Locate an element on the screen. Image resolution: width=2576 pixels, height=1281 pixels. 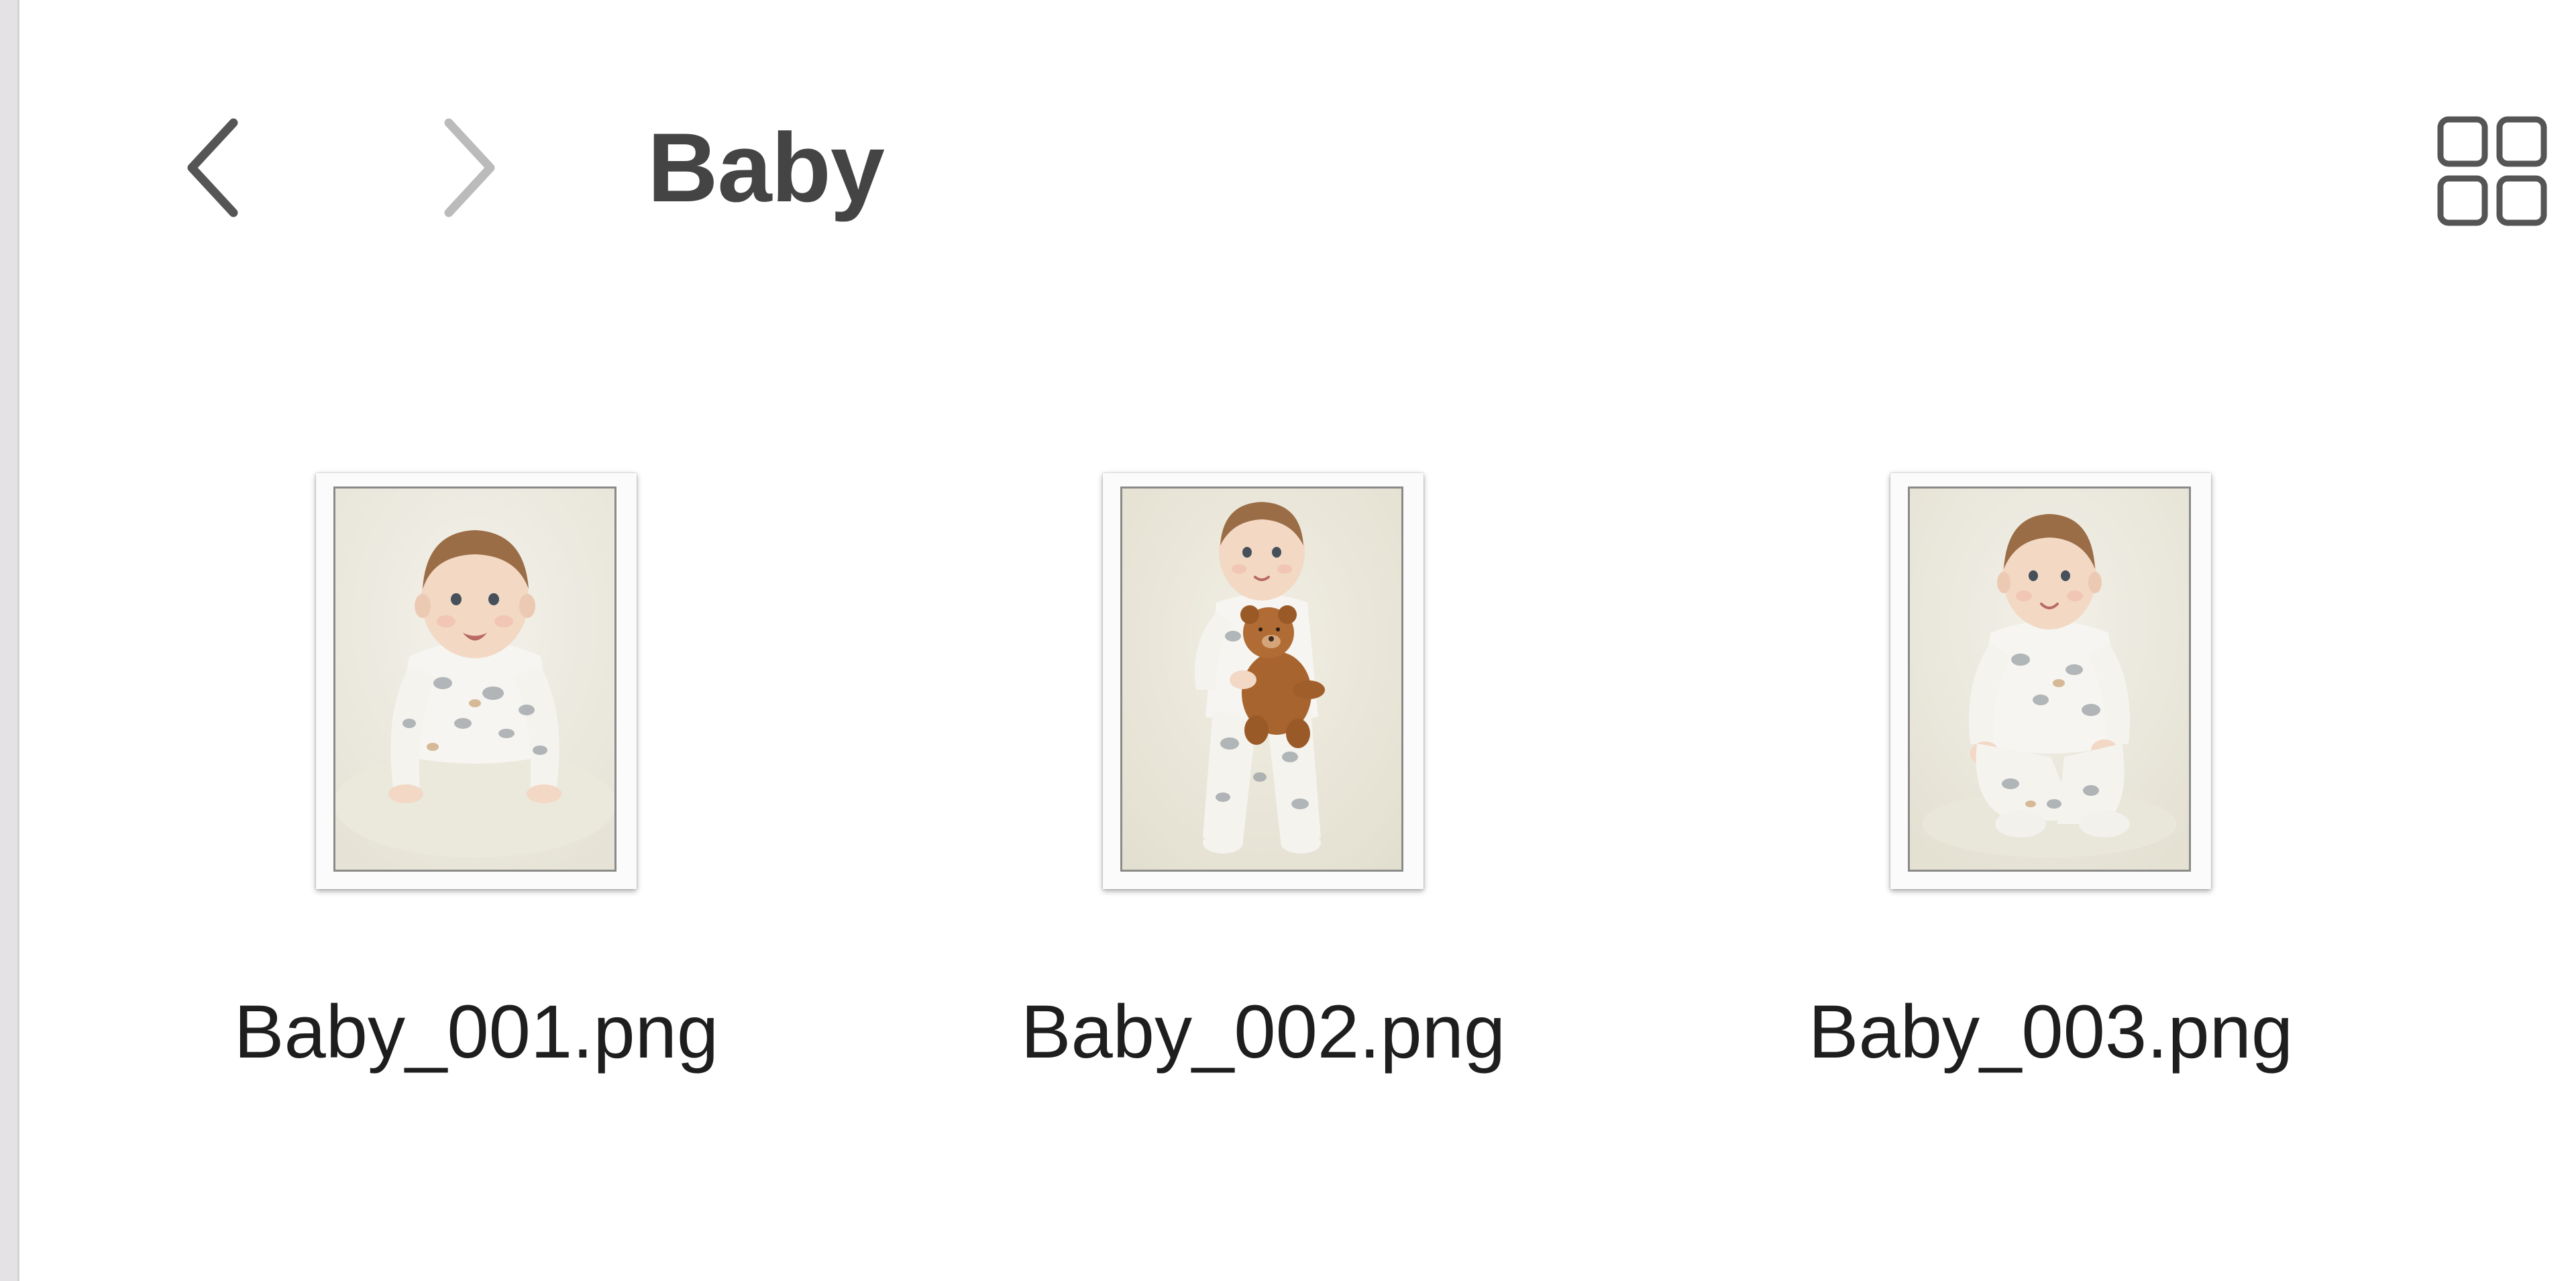
view-mode-button is located at coordinates (2492, 171).